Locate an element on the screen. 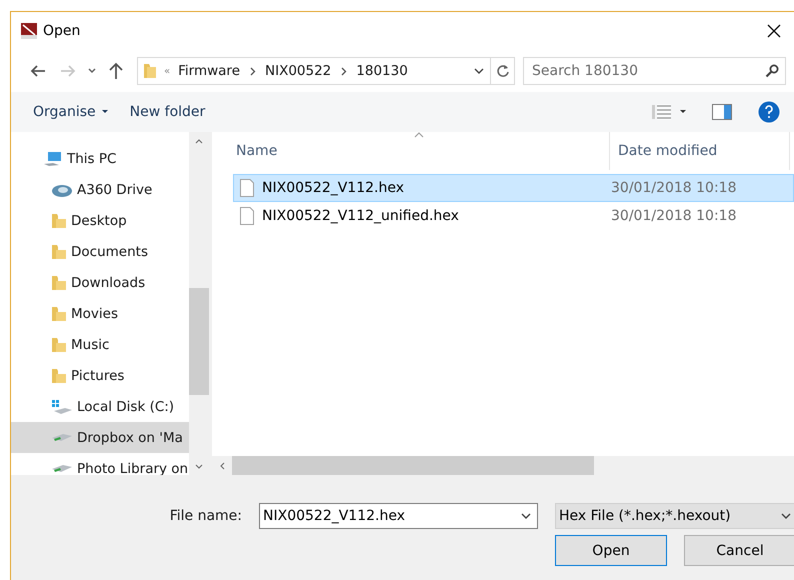  dialog-button: Open is located at coordinates (611, 550).